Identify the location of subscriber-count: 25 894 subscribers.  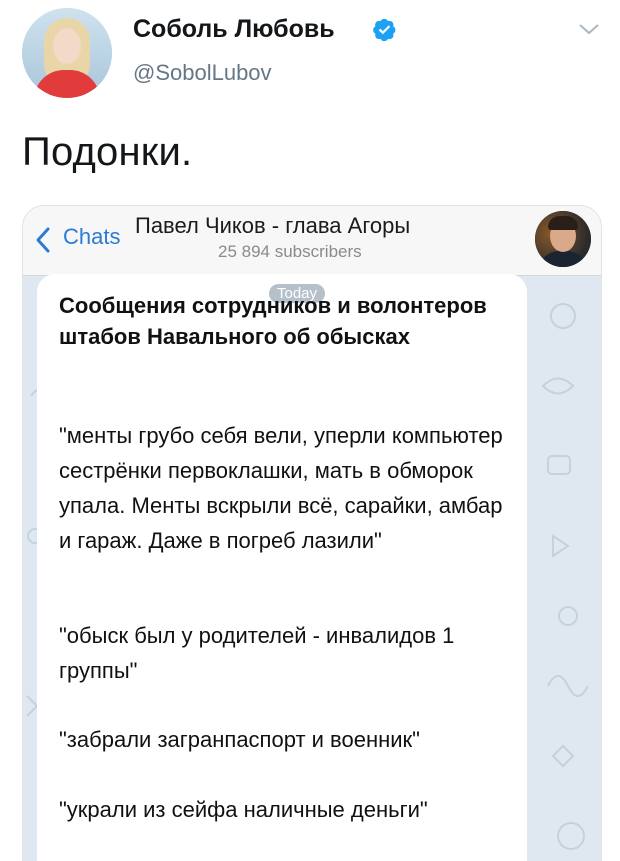
(290, 251).